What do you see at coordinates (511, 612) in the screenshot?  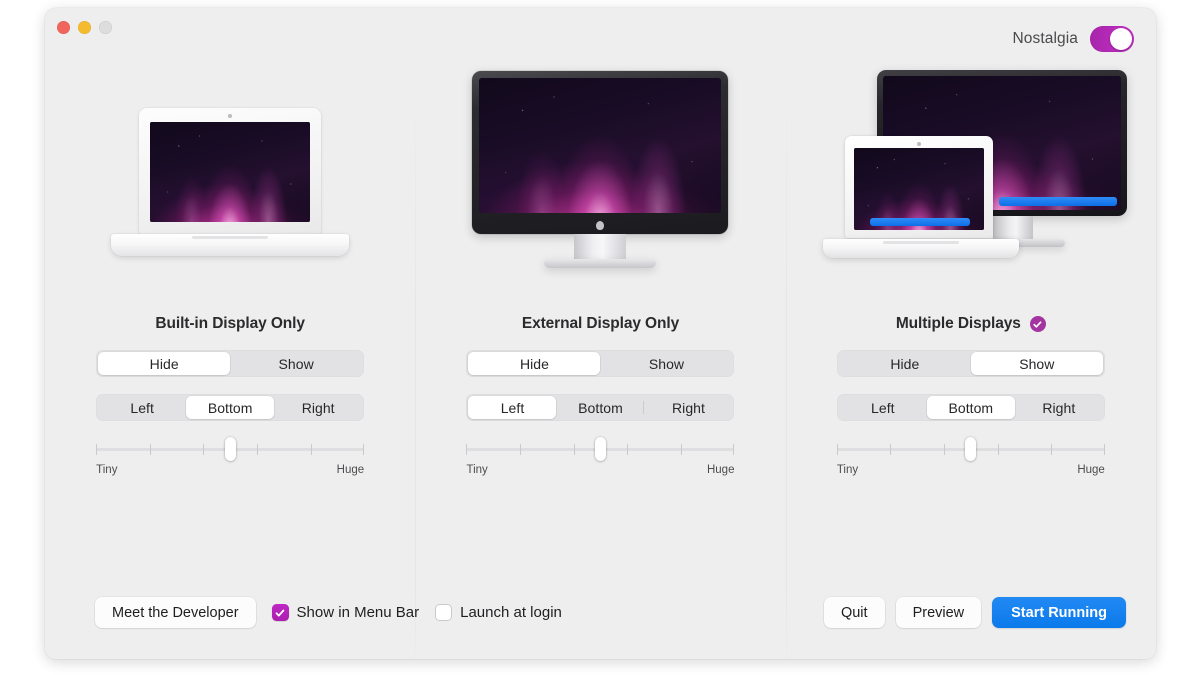 I see `launch-at-login-label: Launch at login` at bounding box center [511, 612].